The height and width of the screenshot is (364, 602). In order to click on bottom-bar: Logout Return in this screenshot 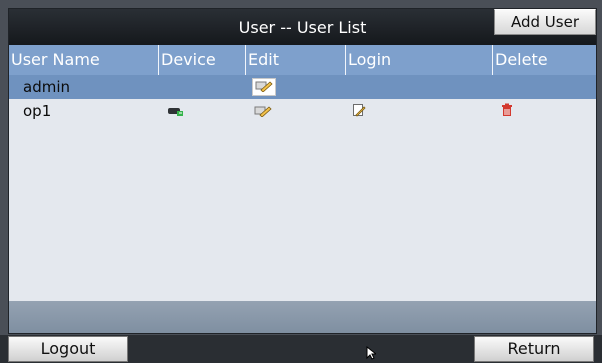, I will do `click(301, 349)`.